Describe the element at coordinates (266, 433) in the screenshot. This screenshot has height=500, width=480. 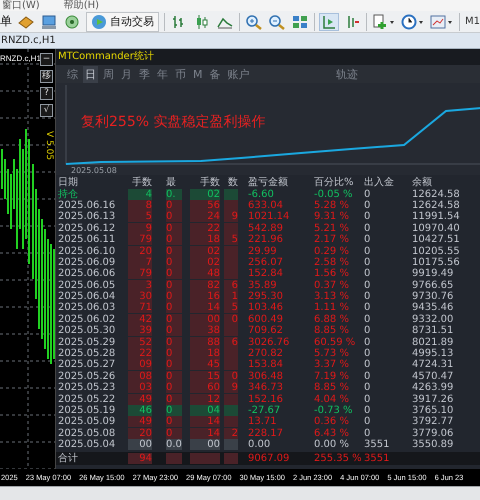
I see `table-cell-text: 228.17` at that location.